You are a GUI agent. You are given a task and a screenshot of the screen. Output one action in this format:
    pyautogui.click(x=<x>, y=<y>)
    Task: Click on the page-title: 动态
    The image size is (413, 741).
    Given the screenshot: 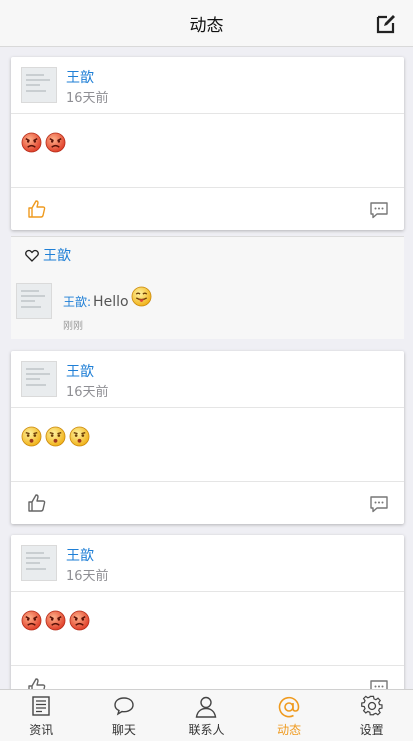 What is the action you would take?
    pyautogui.click(x=206, y=25)
    